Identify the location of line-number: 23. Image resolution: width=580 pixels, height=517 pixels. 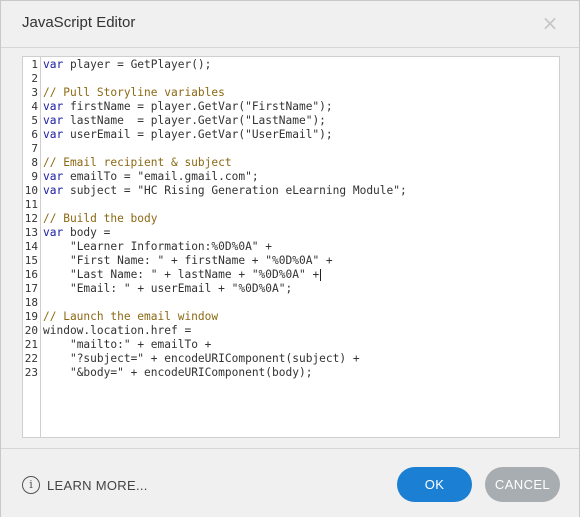
(31, 372).